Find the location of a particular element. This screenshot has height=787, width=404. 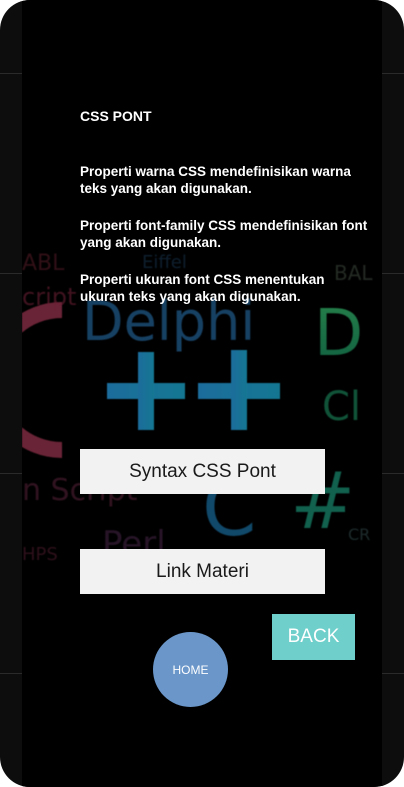

back-button: BACK is located at coordinates (313, 637).